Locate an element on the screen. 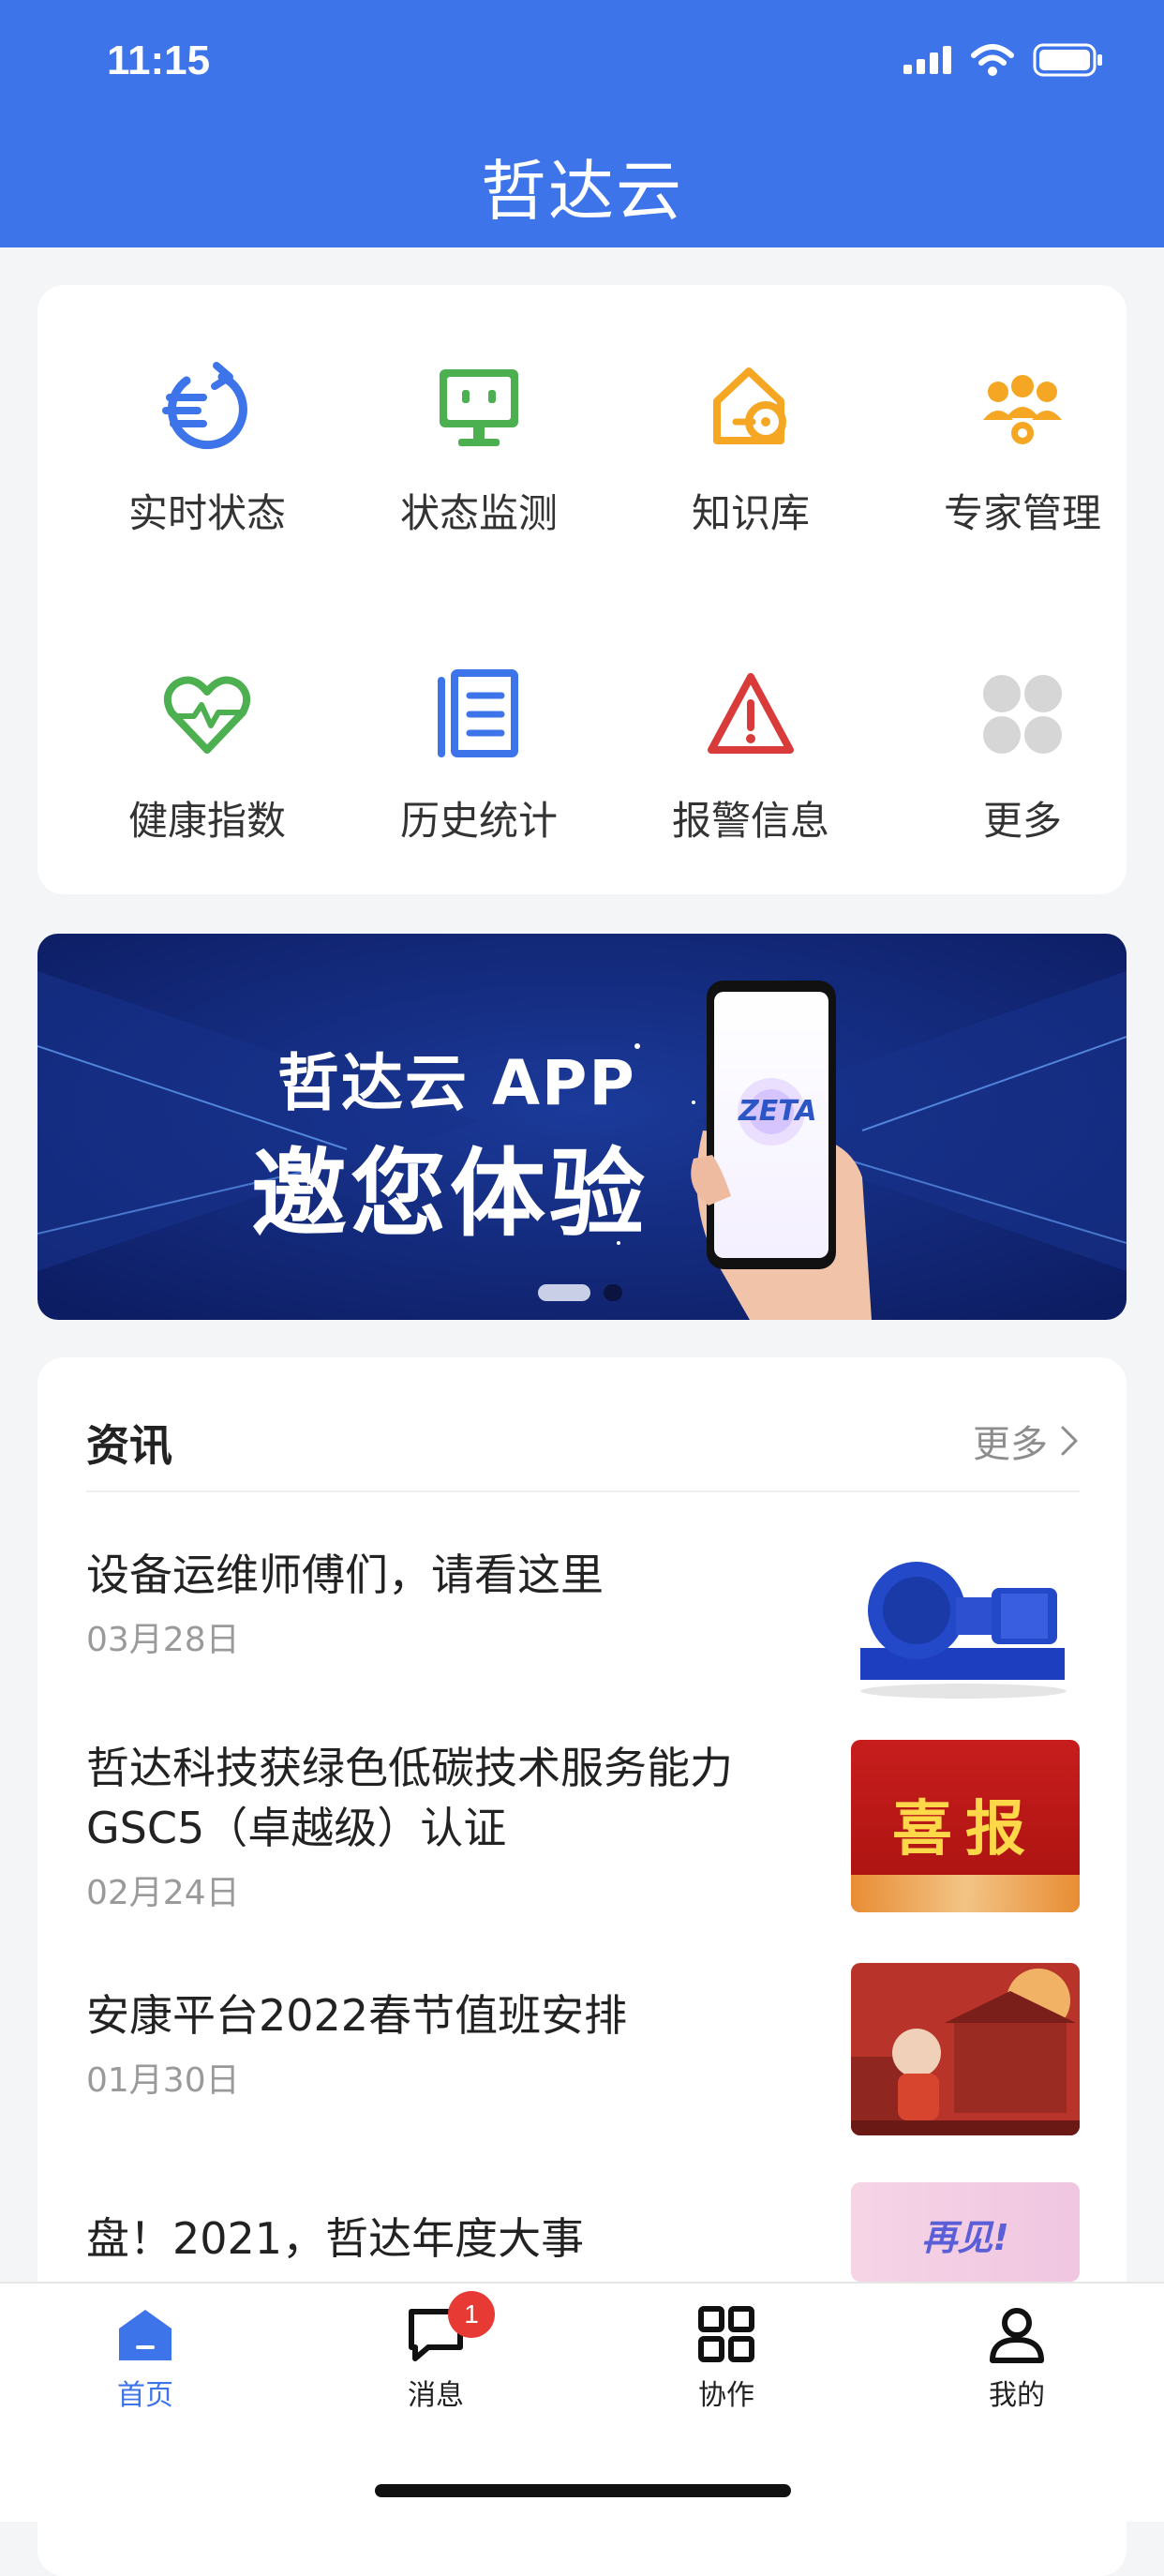  more-grid-icon is located at coordinates (1023, 715).